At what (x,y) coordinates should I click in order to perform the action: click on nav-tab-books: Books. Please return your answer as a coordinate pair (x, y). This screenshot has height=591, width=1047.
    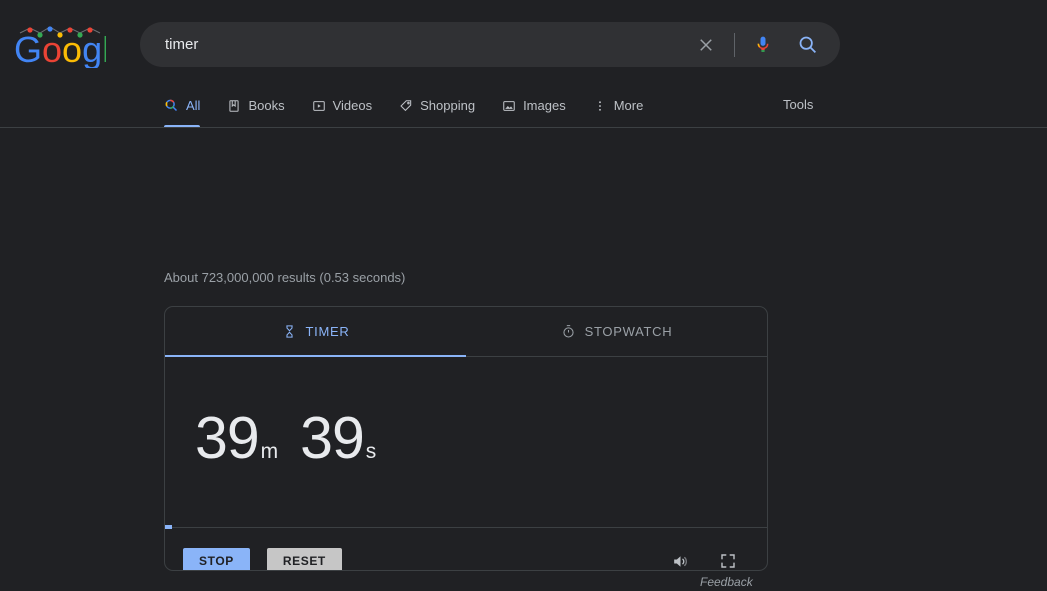
    Looking at the image, I should click on (256, 105).